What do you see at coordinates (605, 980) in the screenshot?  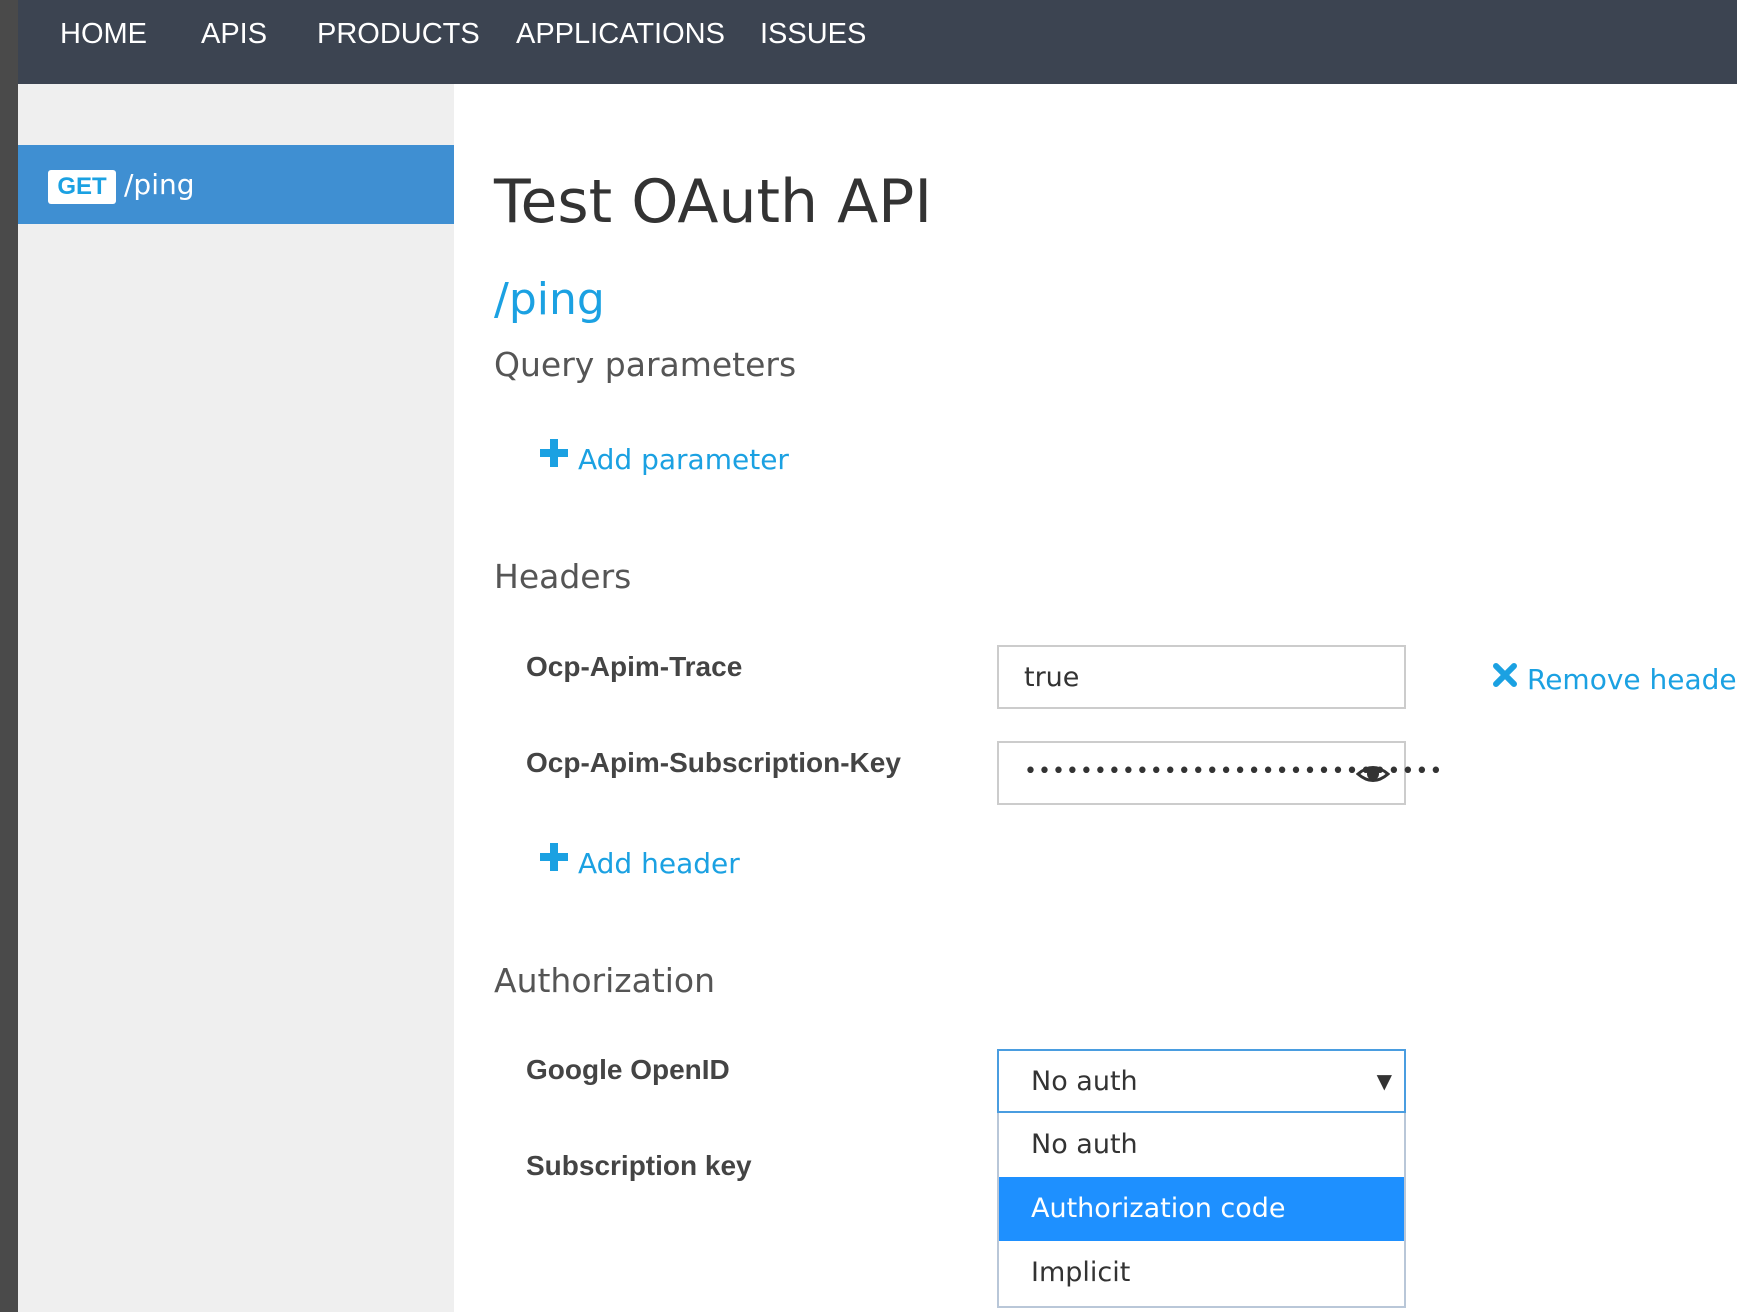 I see `authorization-heading: Authorization` at bounding box center [605, 980].